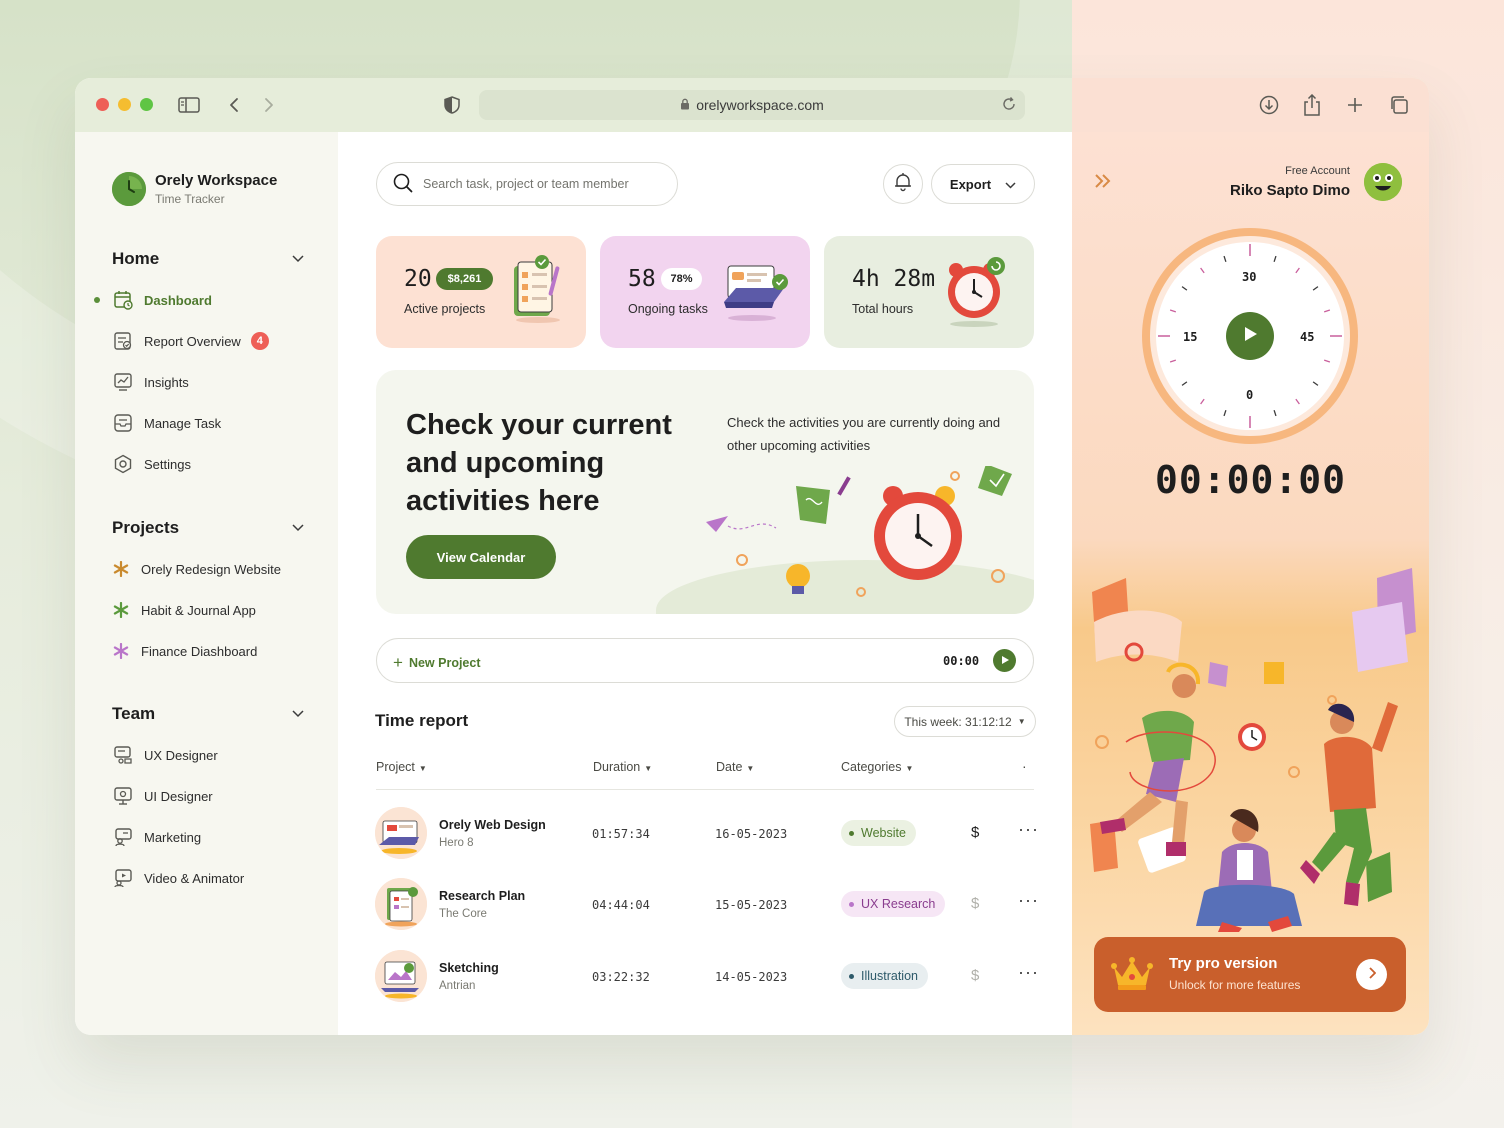 This screenshot has height=1128, width=1504. Describe the element at coordinates (705, 660) in the screenshot. I see `new-project-bar: + New Project 00:00` at that location.